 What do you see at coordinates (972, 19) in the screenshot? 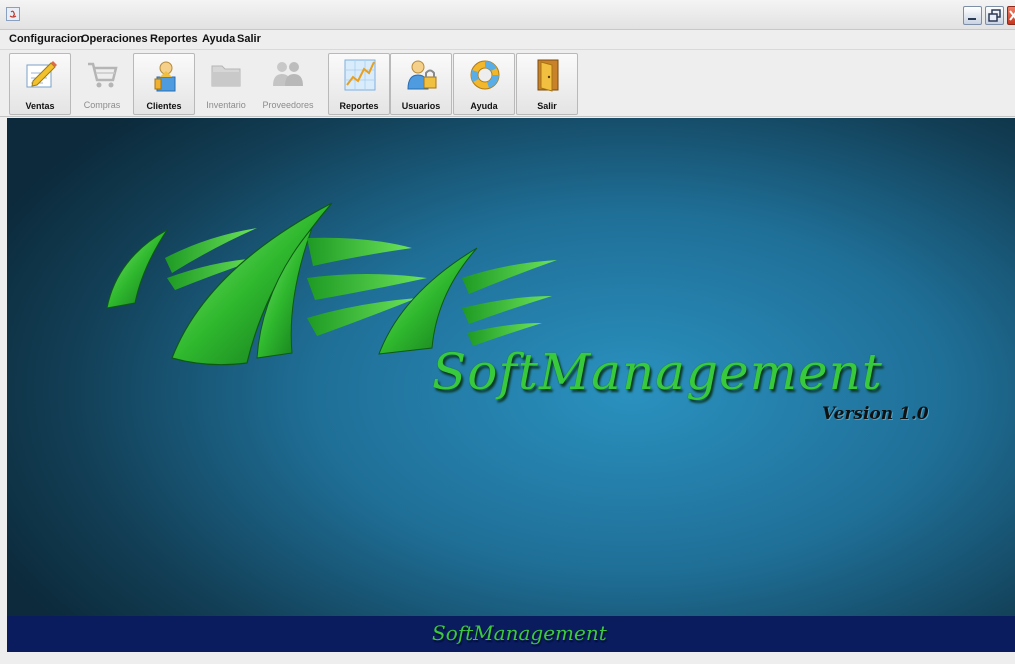
I see `minimize-icon` at bounding box center [972, 19].